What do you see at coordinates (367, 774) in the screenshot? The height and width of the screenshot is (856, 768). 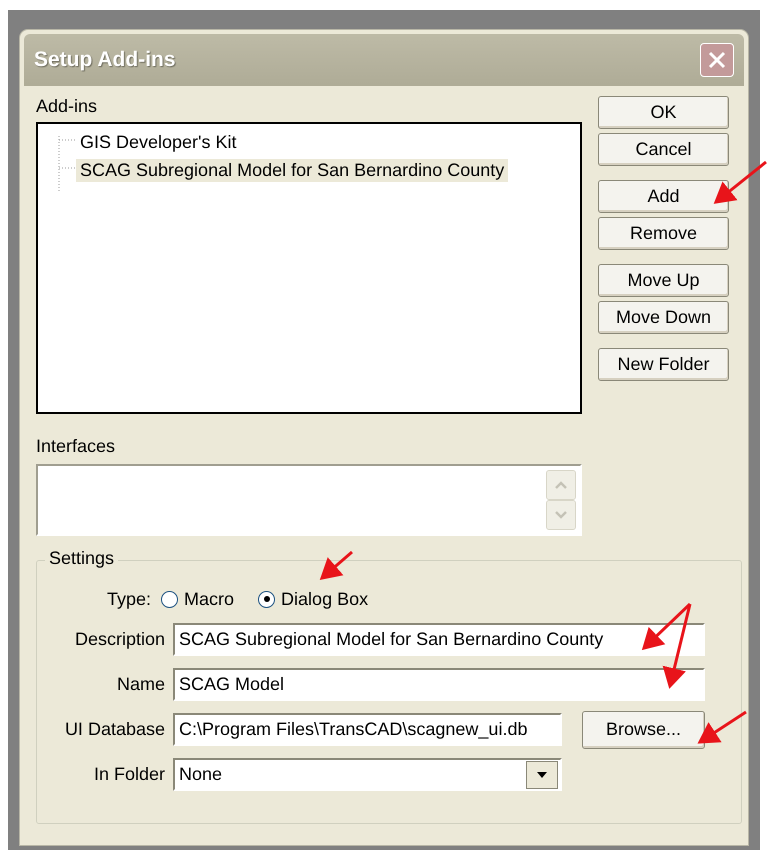 I see `dropdown: None` at bounding box center [367, 774].